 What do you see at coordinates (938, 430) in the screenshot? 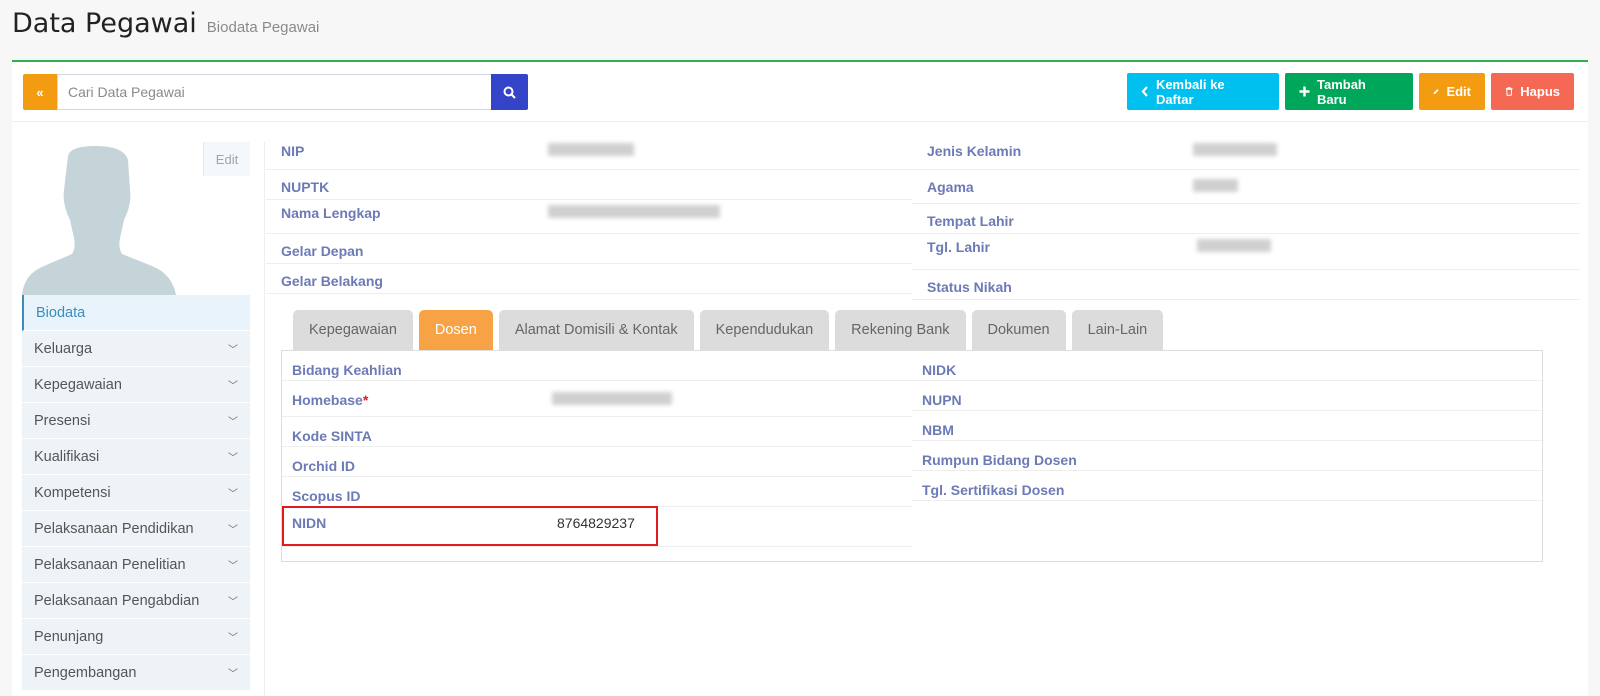
I see `dosen-label: NBM` at bounding box center [938, 430].